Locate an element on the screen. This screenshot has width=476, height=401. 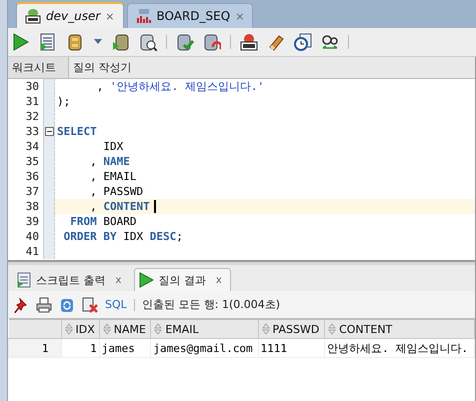
database-search-icon is located at coordinates (148, 42).